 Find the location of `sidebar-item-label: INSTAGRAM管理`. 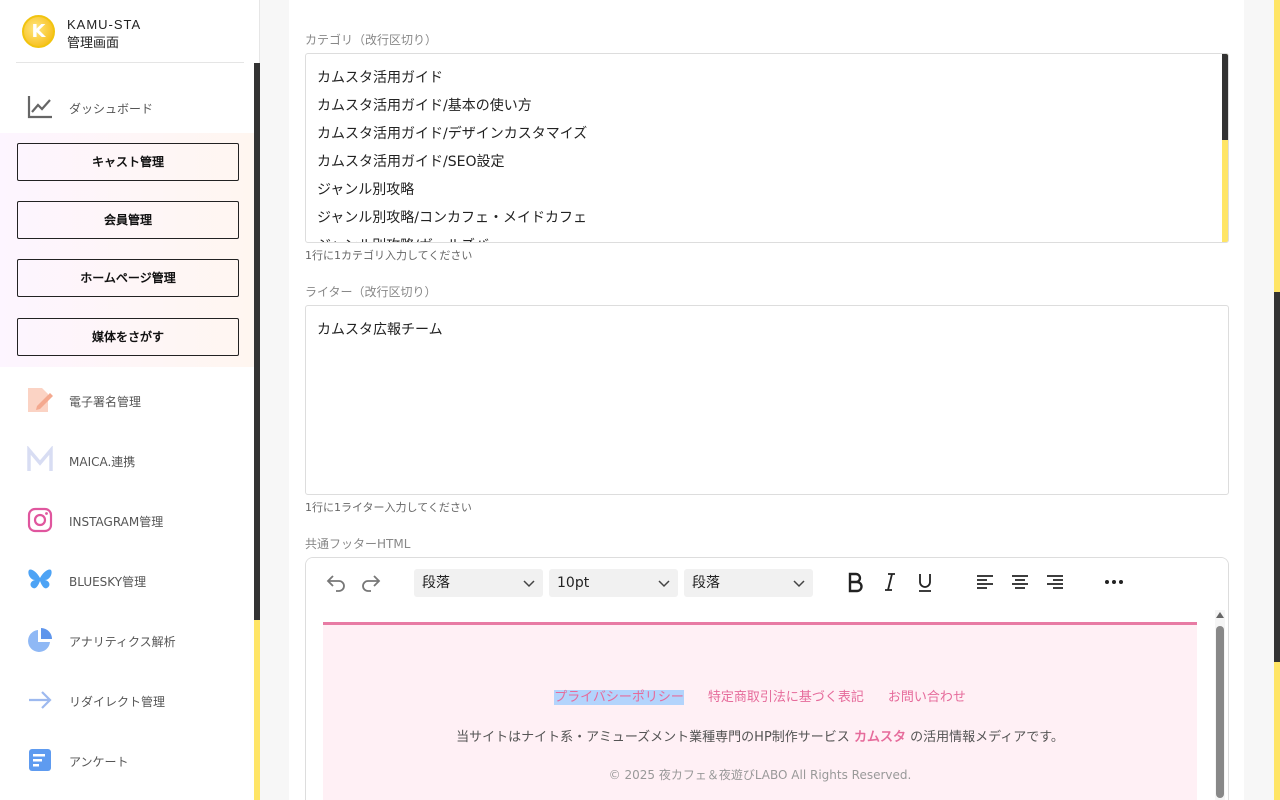

sidebar-item-label: INSTAGRAM管理 is located at coordinates (116, 522).